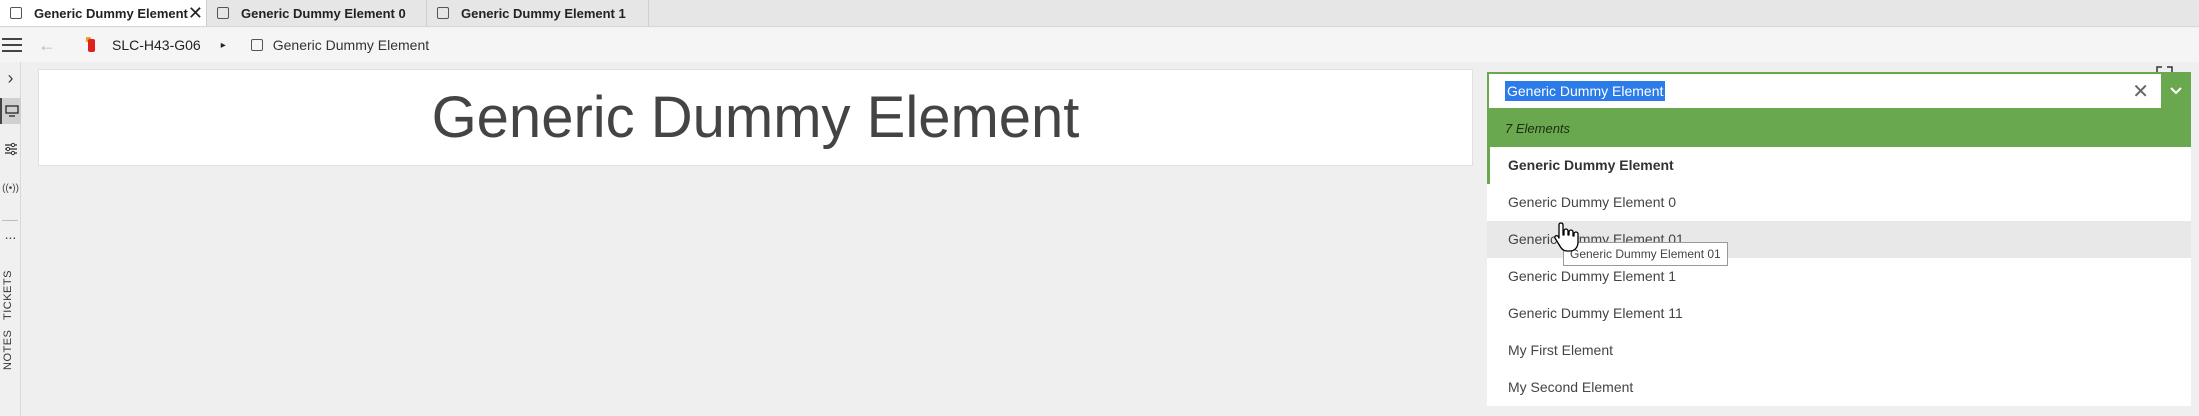 This screenshot has height=416, width=2199. Describe the element at coordinates (1645, 254) in the screenshot. I see `tooltip: Generic Dummy Element 01` at that location.